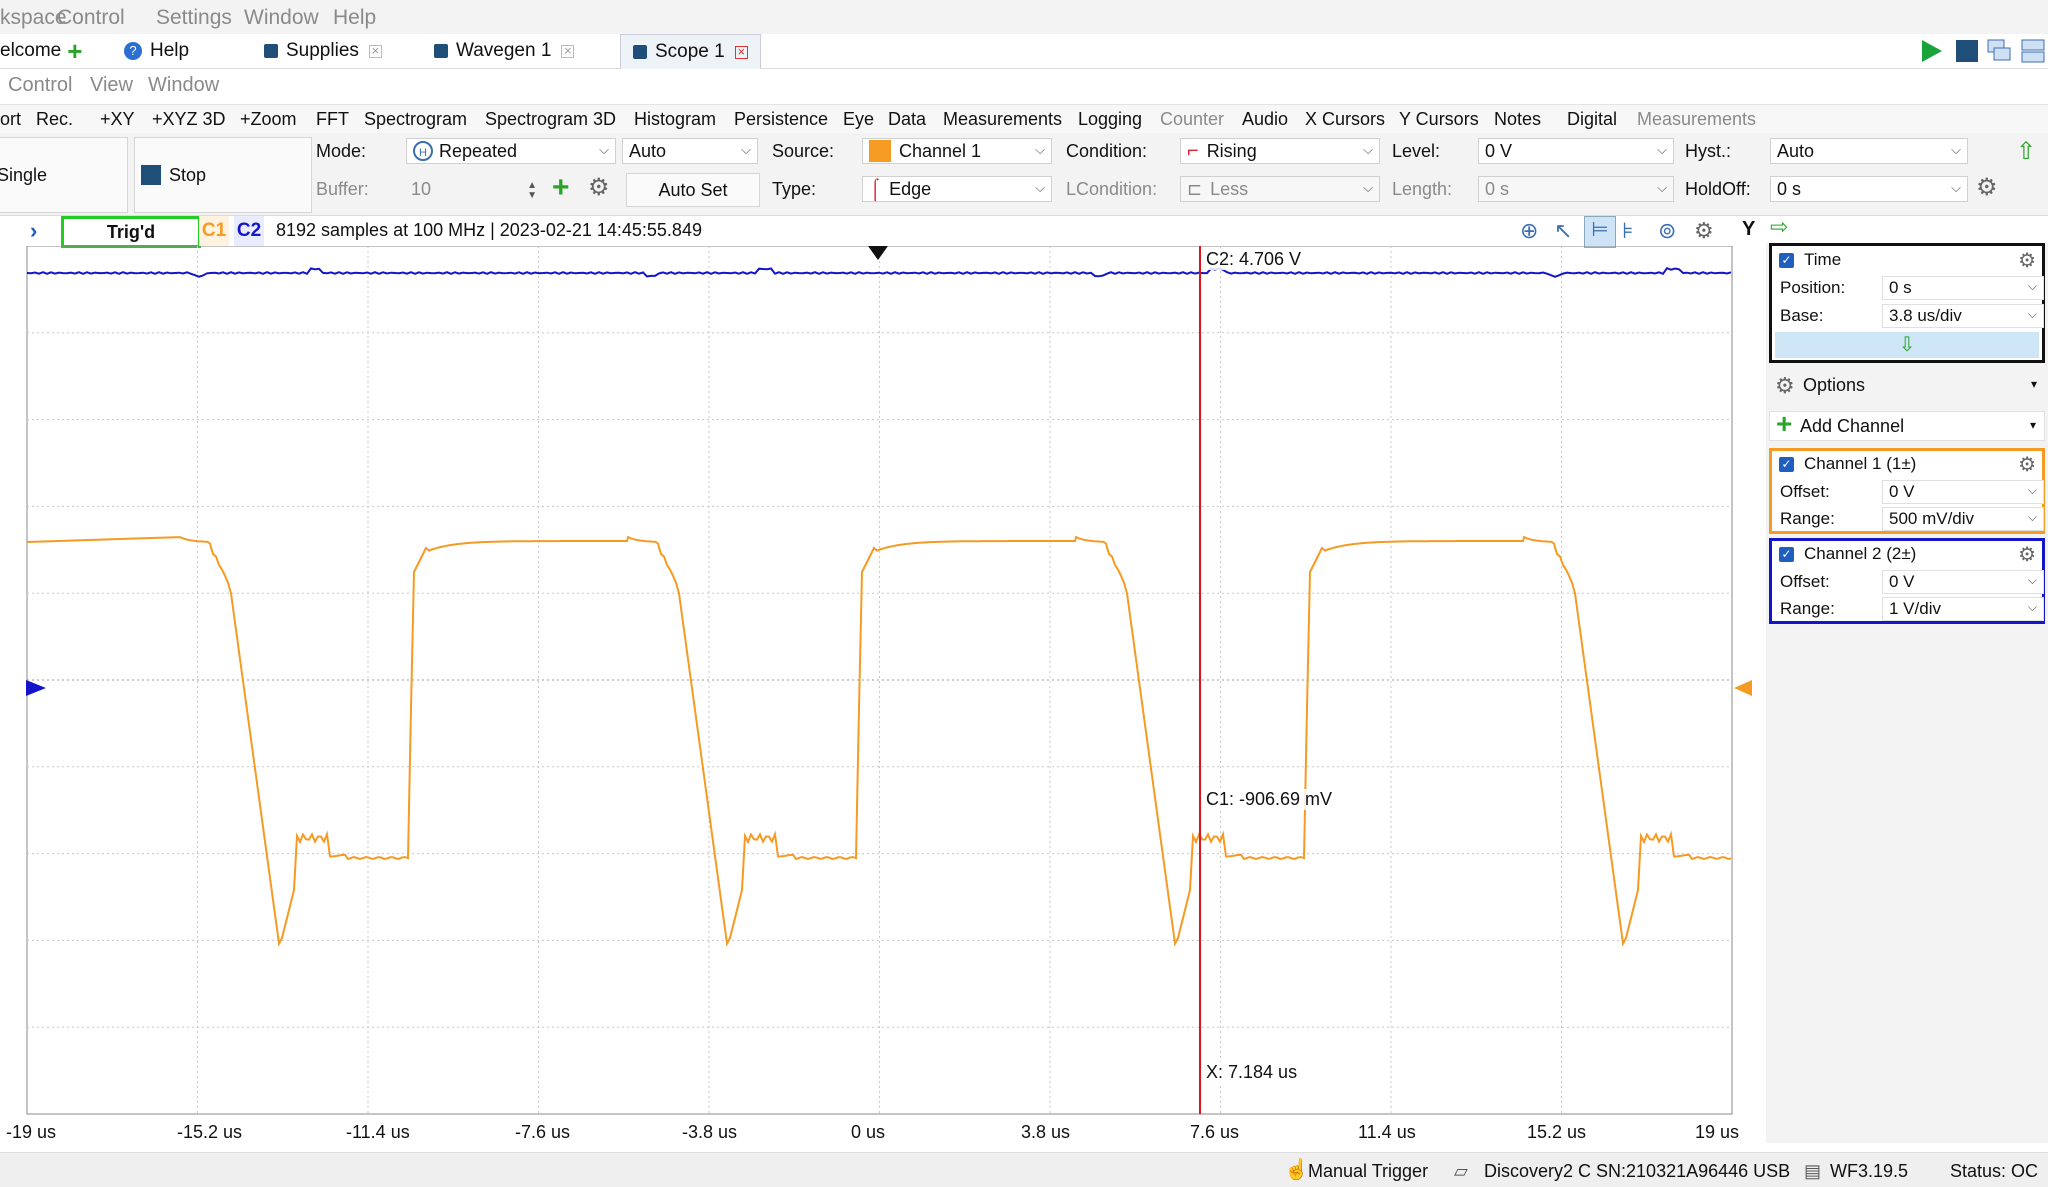  Describe the element at coordinates (550, 119) in the screenshot. I see `toolbar-spectrogram3d: Spectrogram 3D` at that location.